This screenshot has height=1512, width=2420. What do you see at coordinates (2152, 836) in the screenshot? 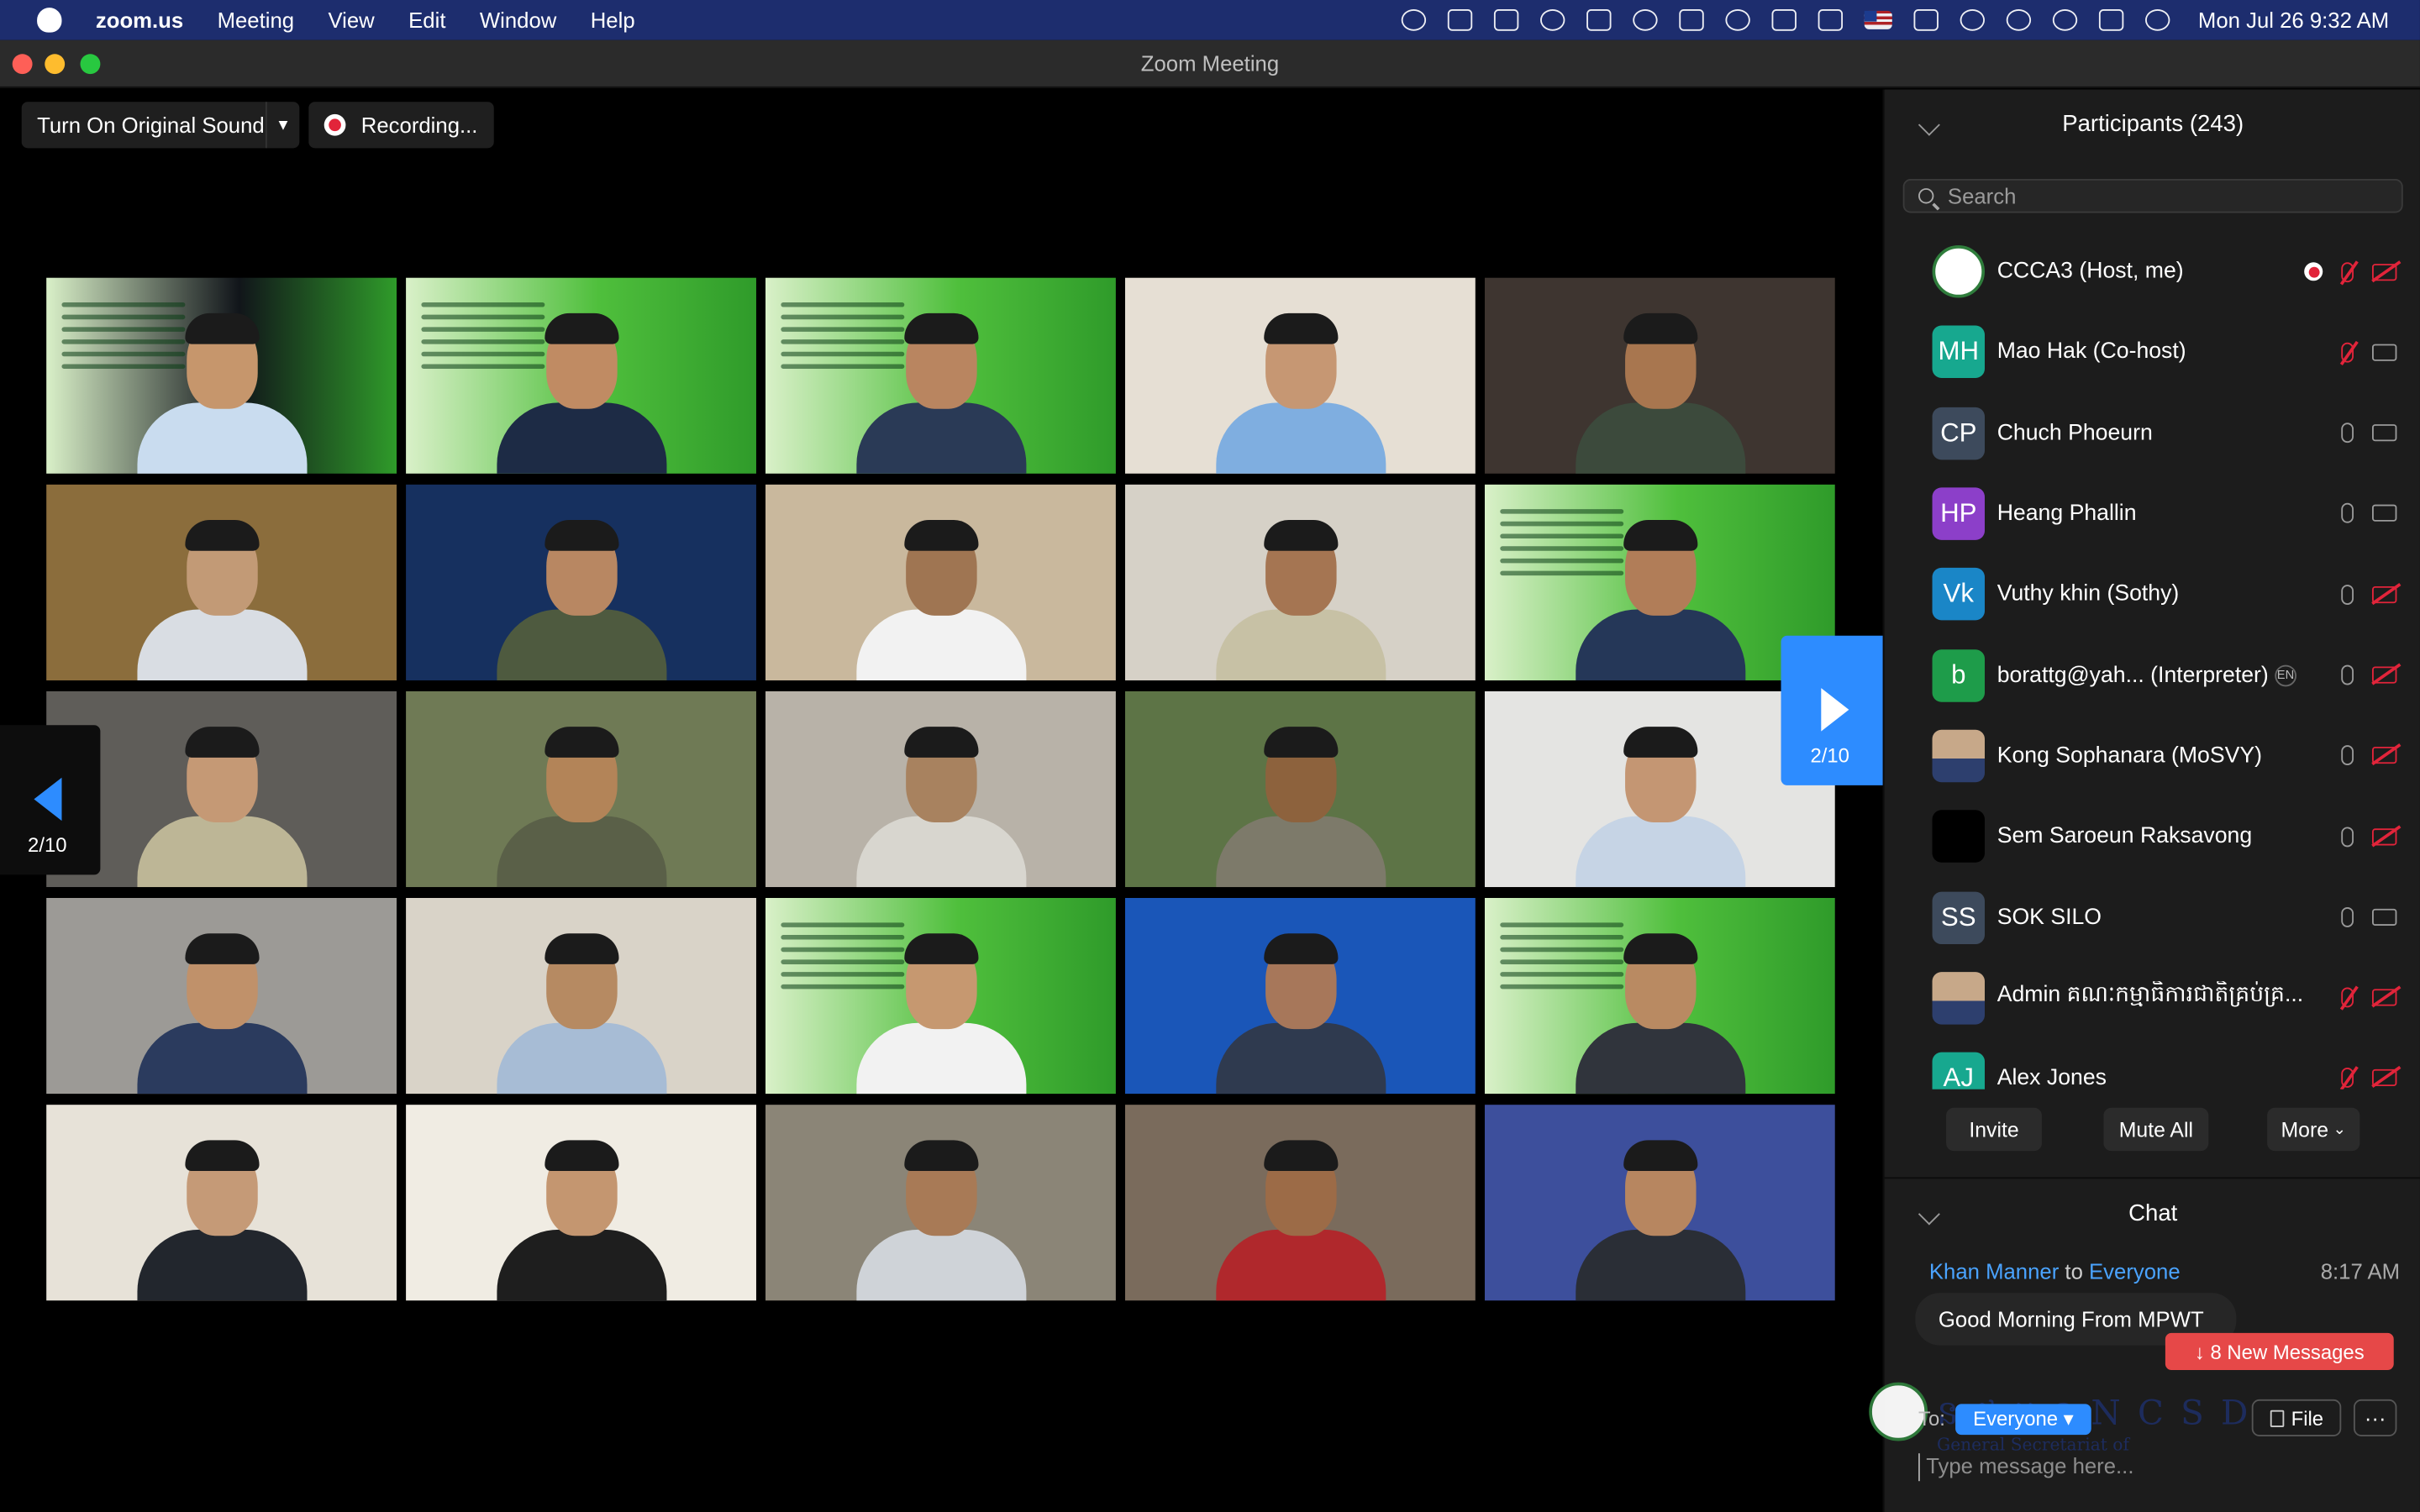
I see `participant-row: Sem Saroeun Raksavong` at bounding box center [2152, 836].